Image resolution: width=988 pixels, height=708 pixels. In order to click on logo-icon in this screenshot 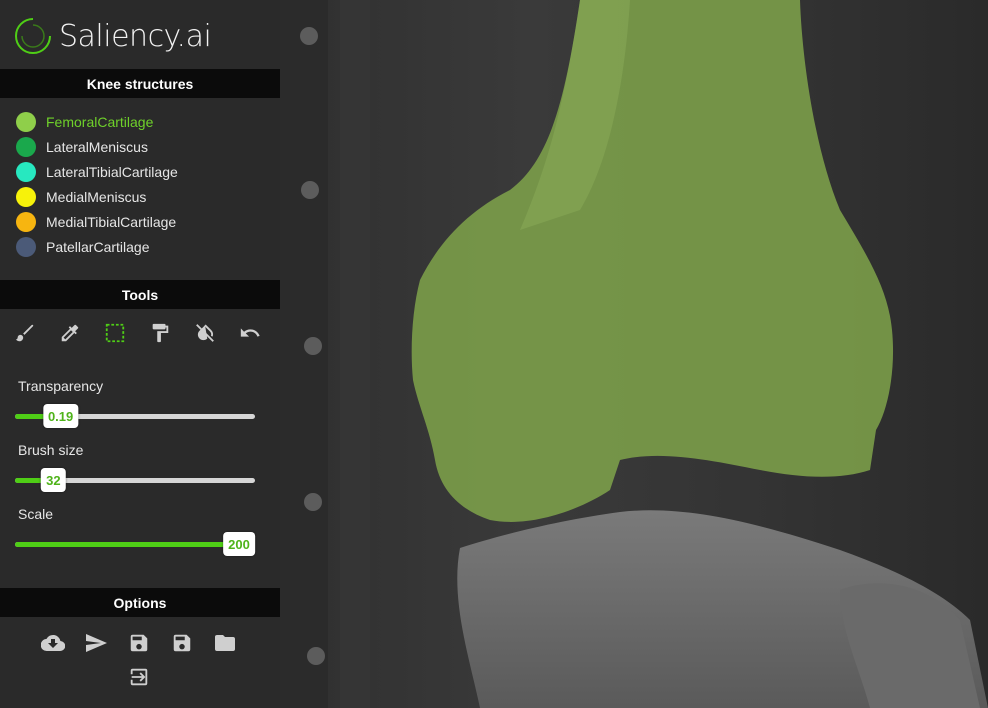, I will do `click(33, 36)`.